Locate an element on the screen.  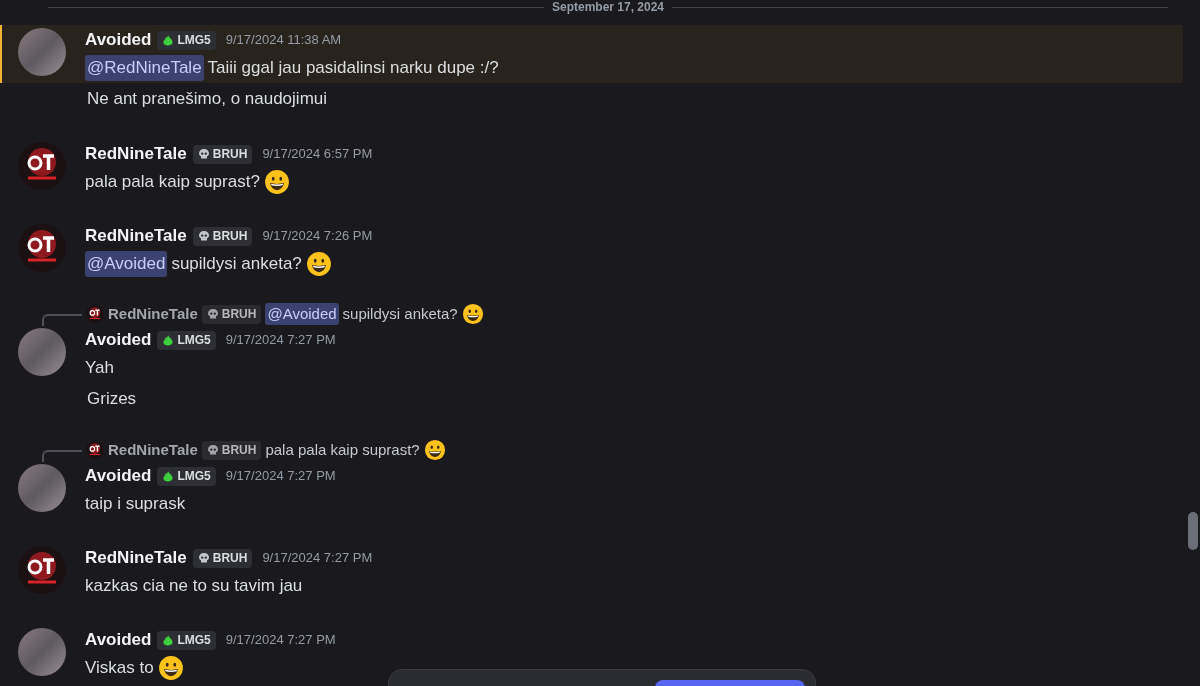
user-mention: @RedNineTale is located at coordinates (144, 68).